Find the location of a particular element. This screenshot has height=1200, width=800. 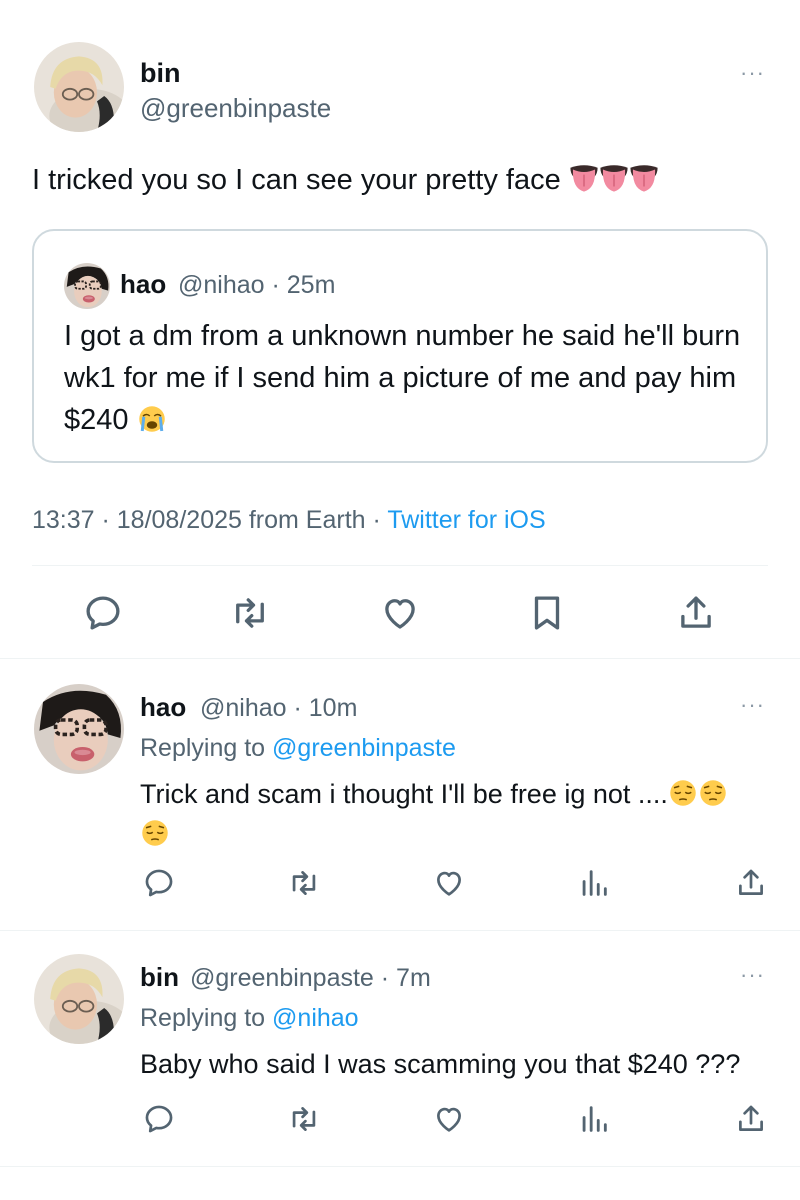

author-name: hao is located at coordinates (163, 707).